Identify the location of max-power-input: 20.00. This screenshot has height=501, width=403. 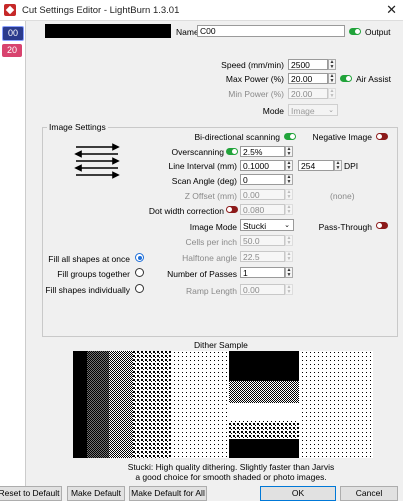
(308, 78).